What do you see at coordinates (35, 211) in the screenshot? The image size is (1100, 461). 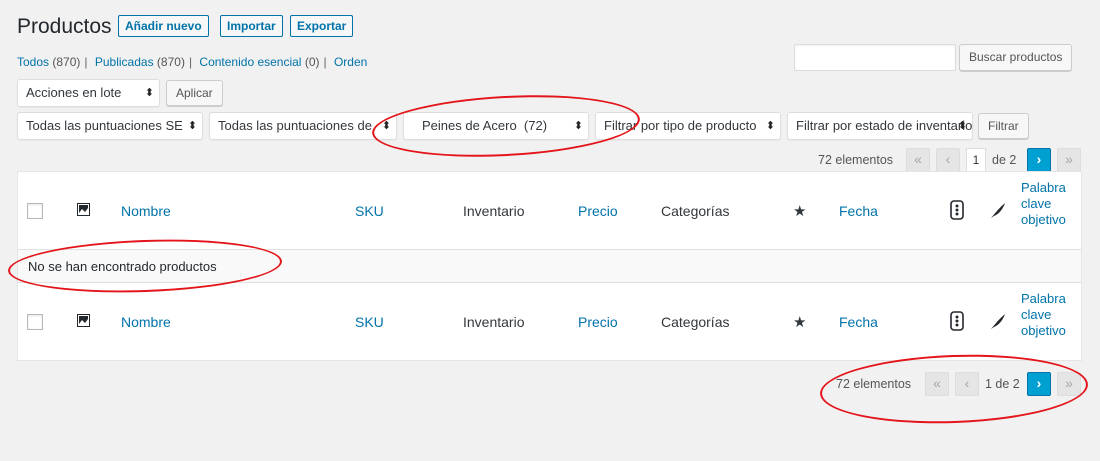 I see `select-all-checkbox` at bounding box center [35, 211].